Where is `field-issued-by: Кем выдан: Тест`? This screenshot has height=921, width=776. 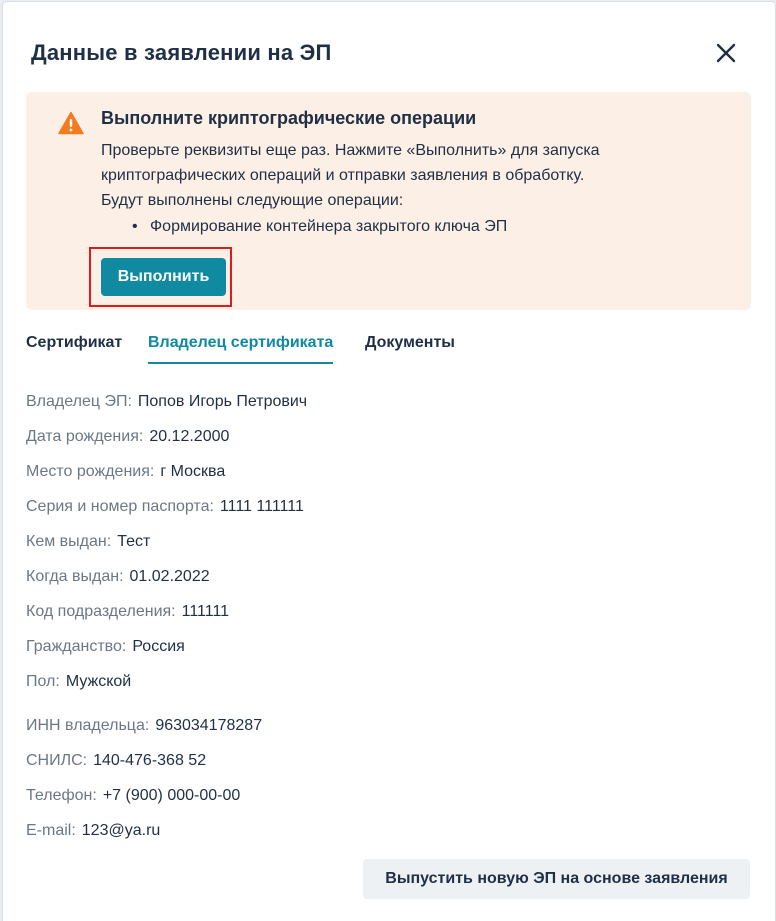
field-issued-by: Кем выдан: Тест is located at coordinates (88, 542).